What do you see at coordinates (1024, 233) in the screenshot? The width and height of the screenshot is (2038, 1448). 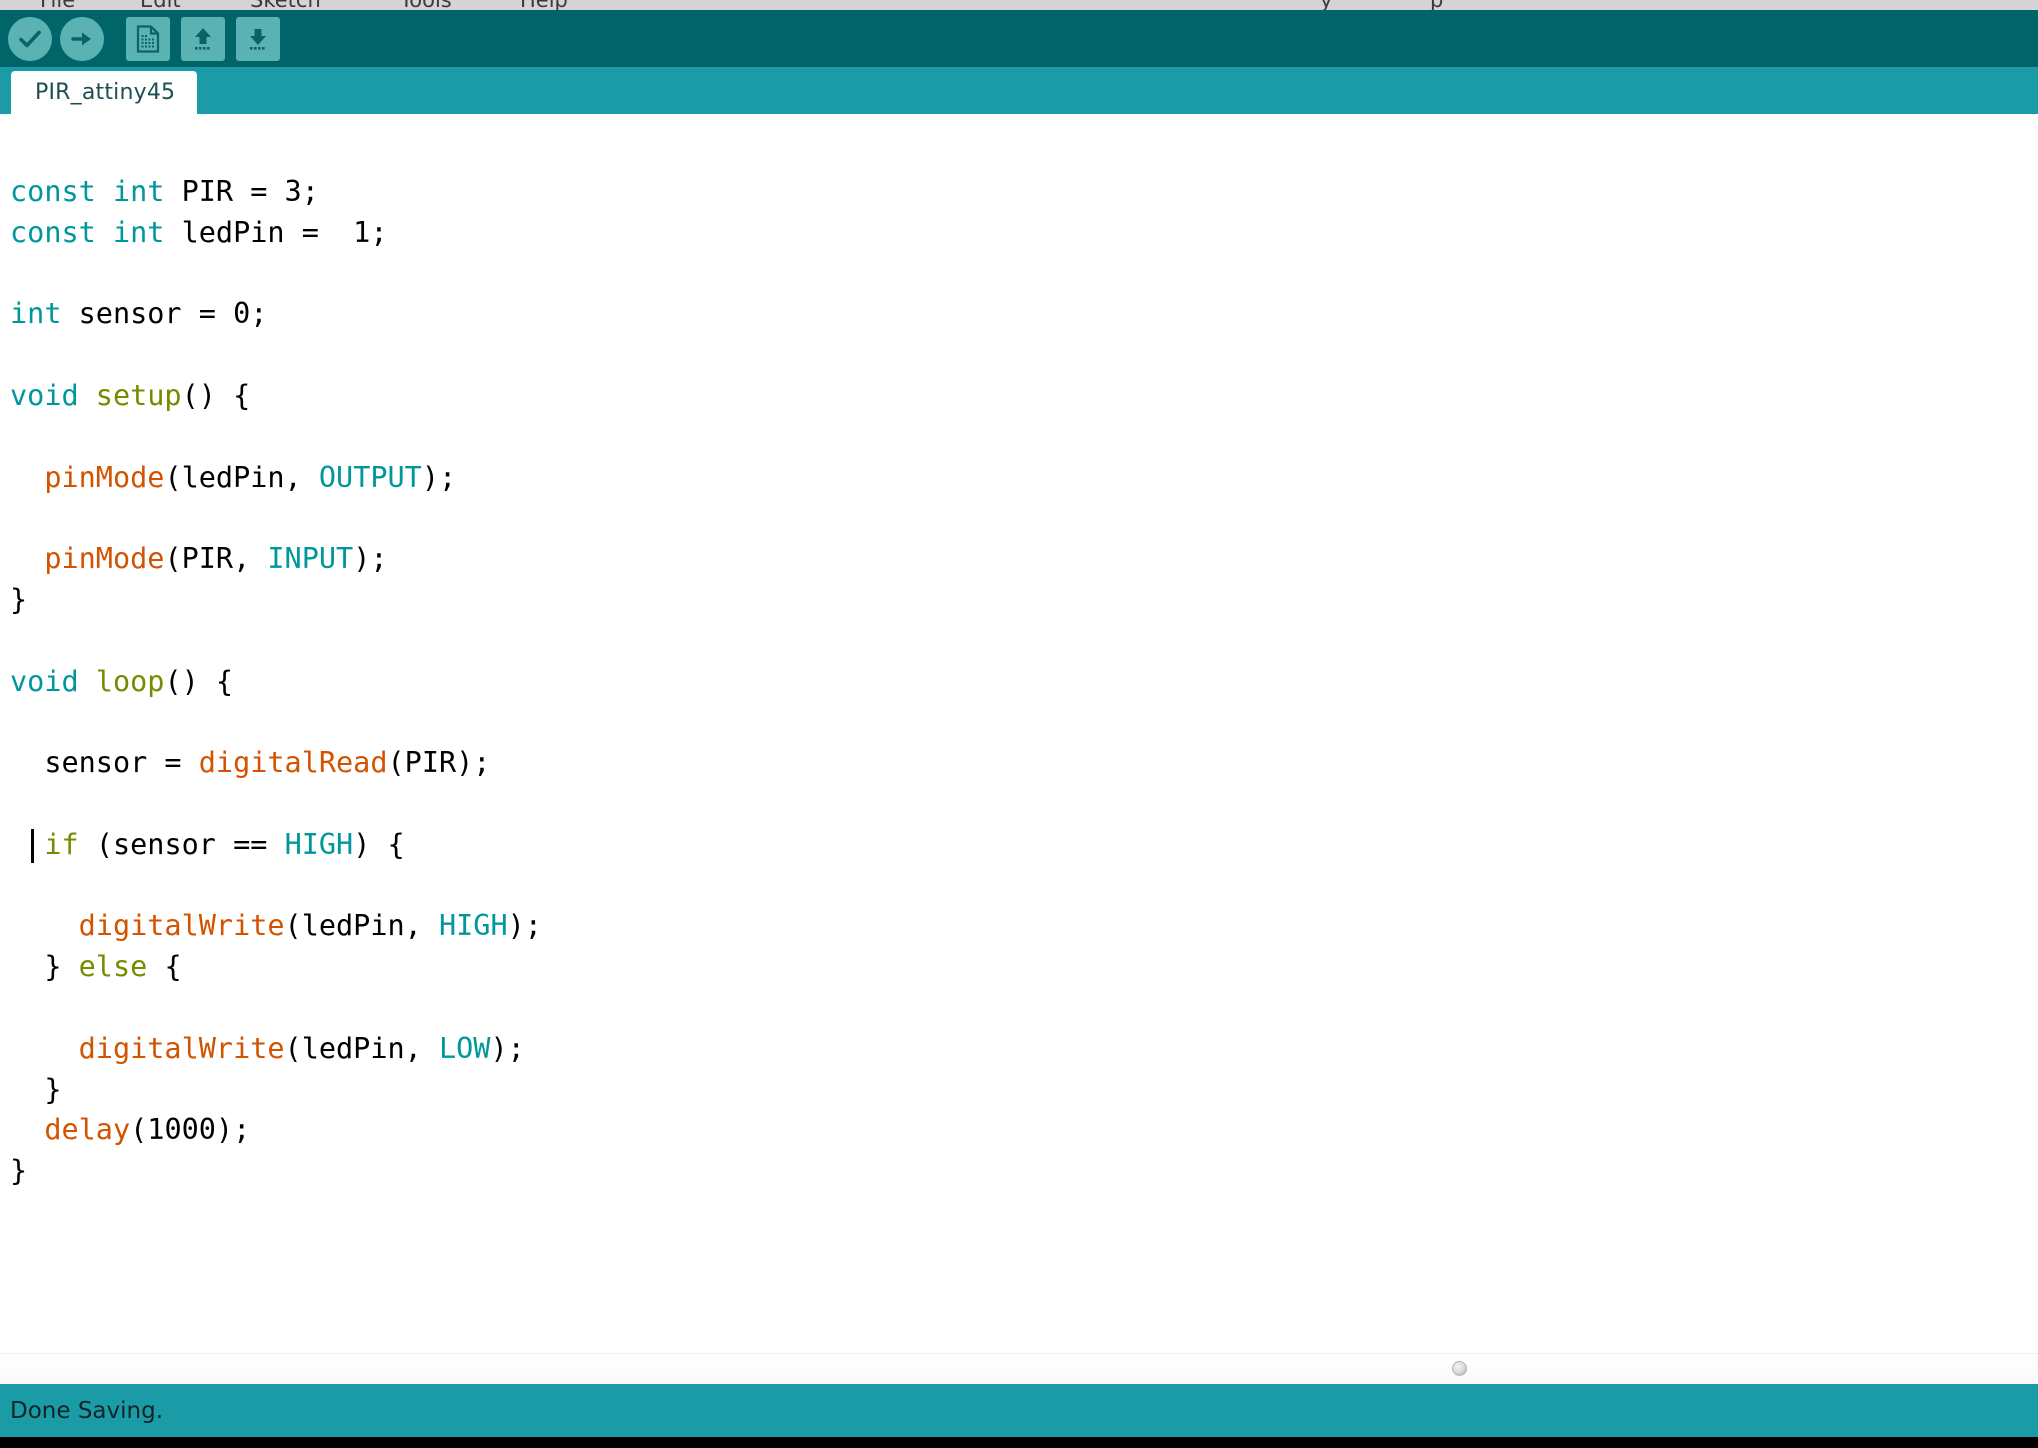 I see `code-line: const int ledPin = 1;` at bounding box center [1024, 233].